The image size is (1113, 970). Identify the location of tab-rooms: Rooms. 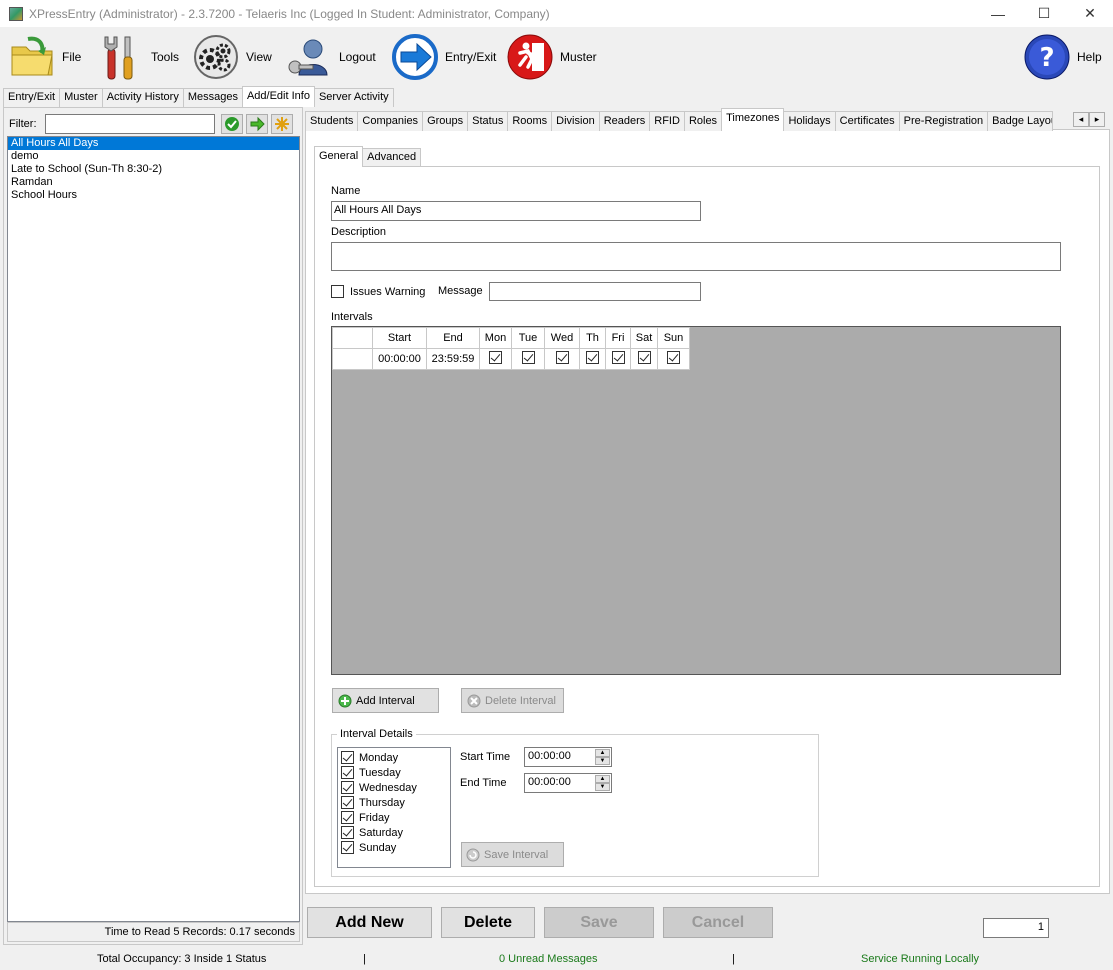
(530, 121).